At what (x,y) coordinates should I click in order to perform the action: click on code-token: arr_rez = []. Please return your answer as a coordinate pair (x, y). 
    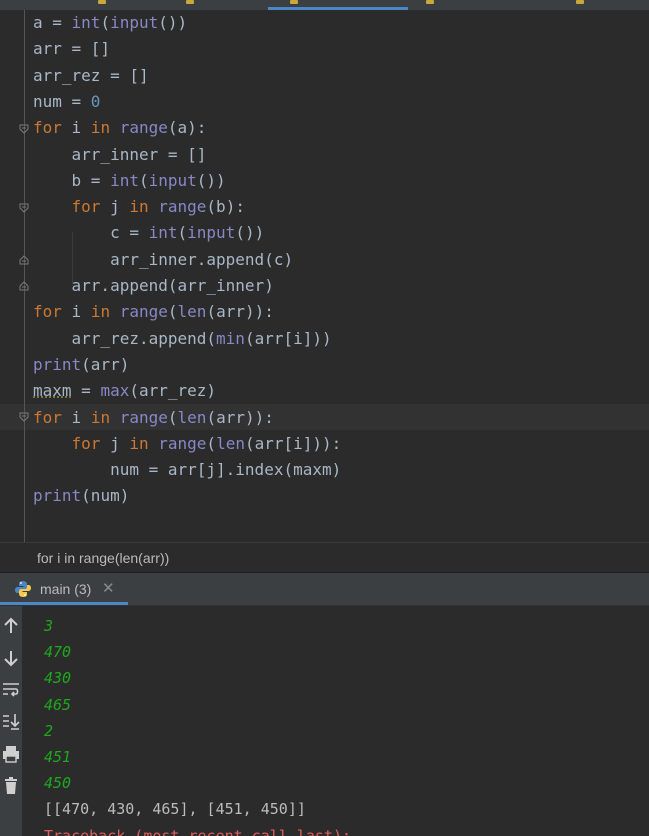
    Looking at the image, I should click on (91, 75).